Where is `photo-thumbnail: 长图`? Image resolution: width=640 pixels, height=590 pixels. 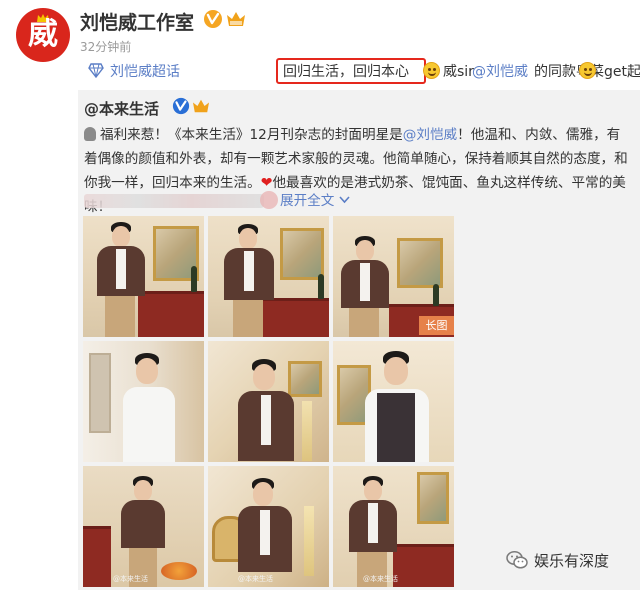 photo-thumbnail: 长图 is located at coordinates (393, 276).